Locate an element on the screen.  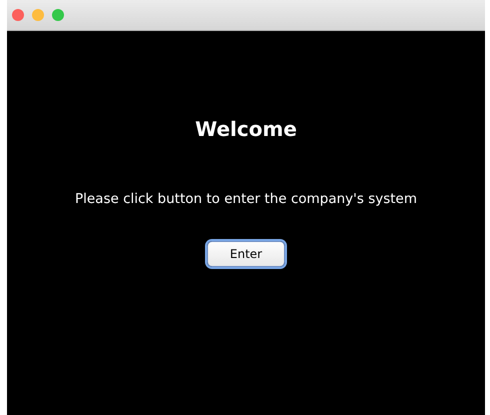
instruction-text: Please click button to enter the company's system is located at coordinates (246, 199).